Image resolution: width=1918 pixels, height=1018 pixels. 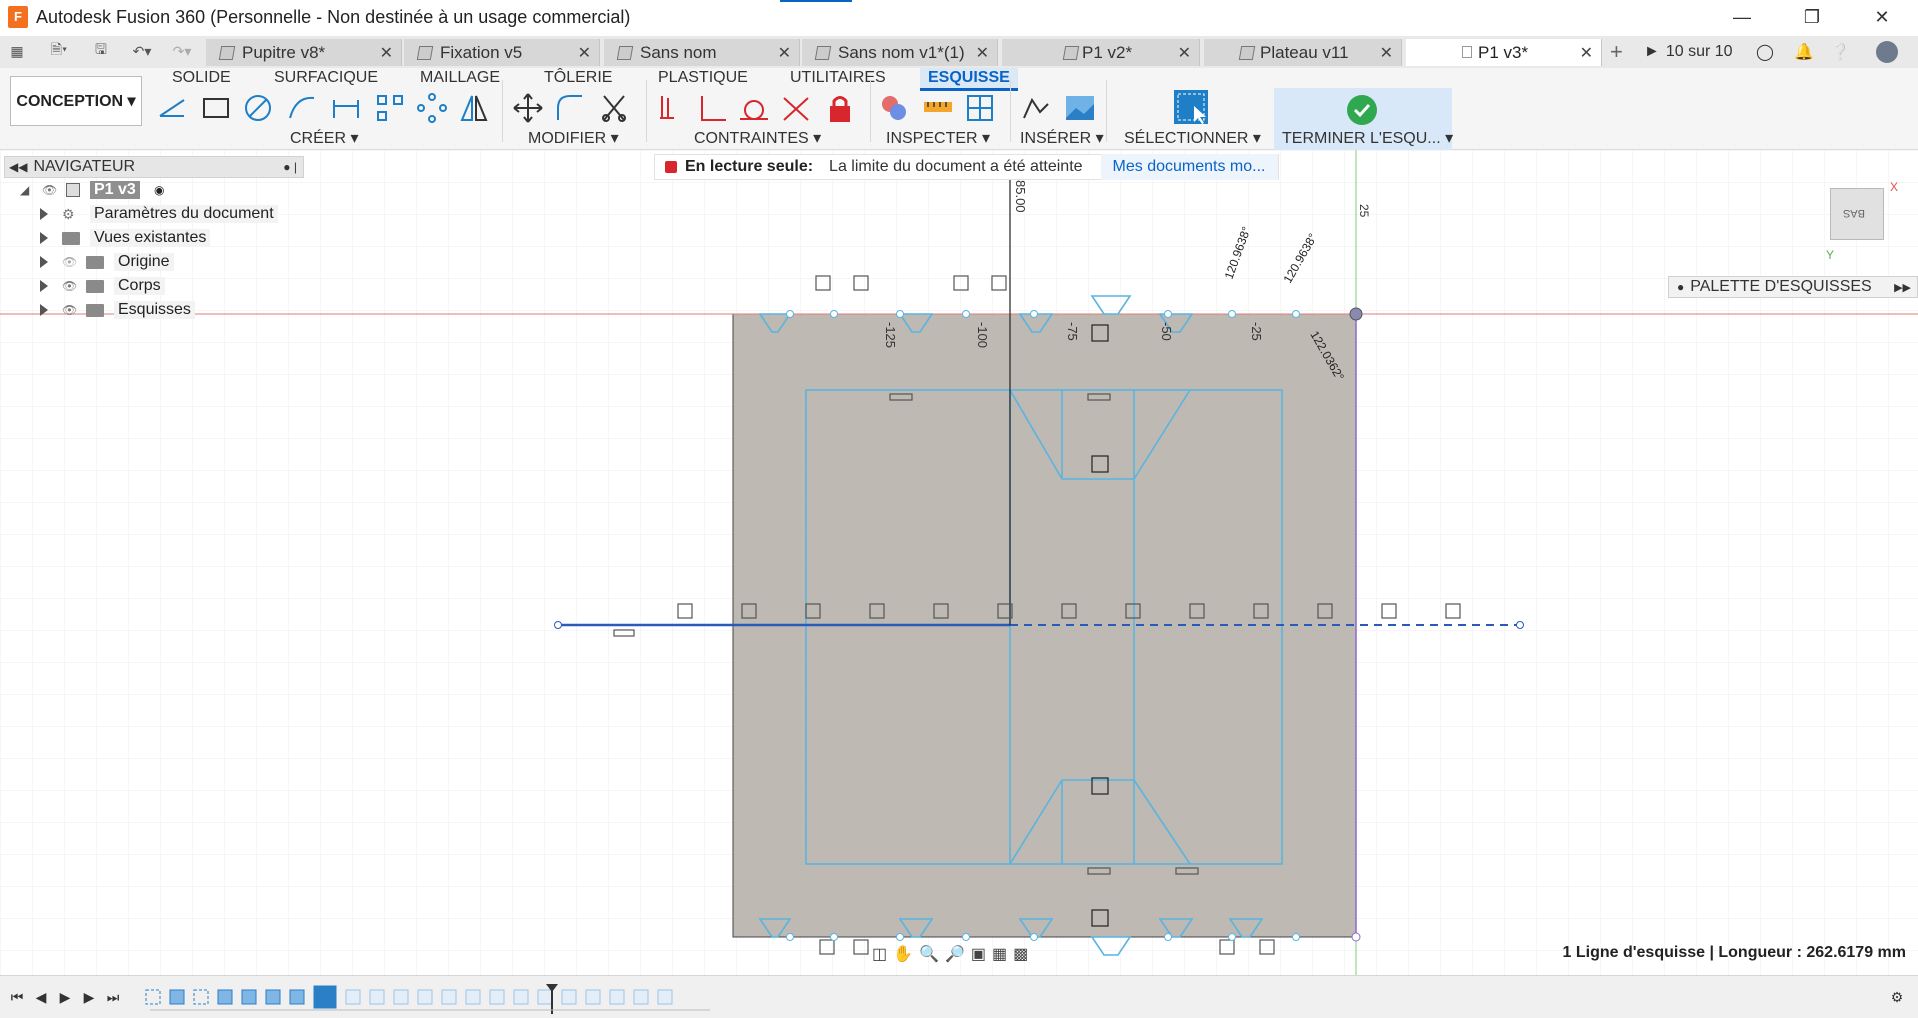 I want to click on dimension-tool-icon, so click(x=346, y=108).